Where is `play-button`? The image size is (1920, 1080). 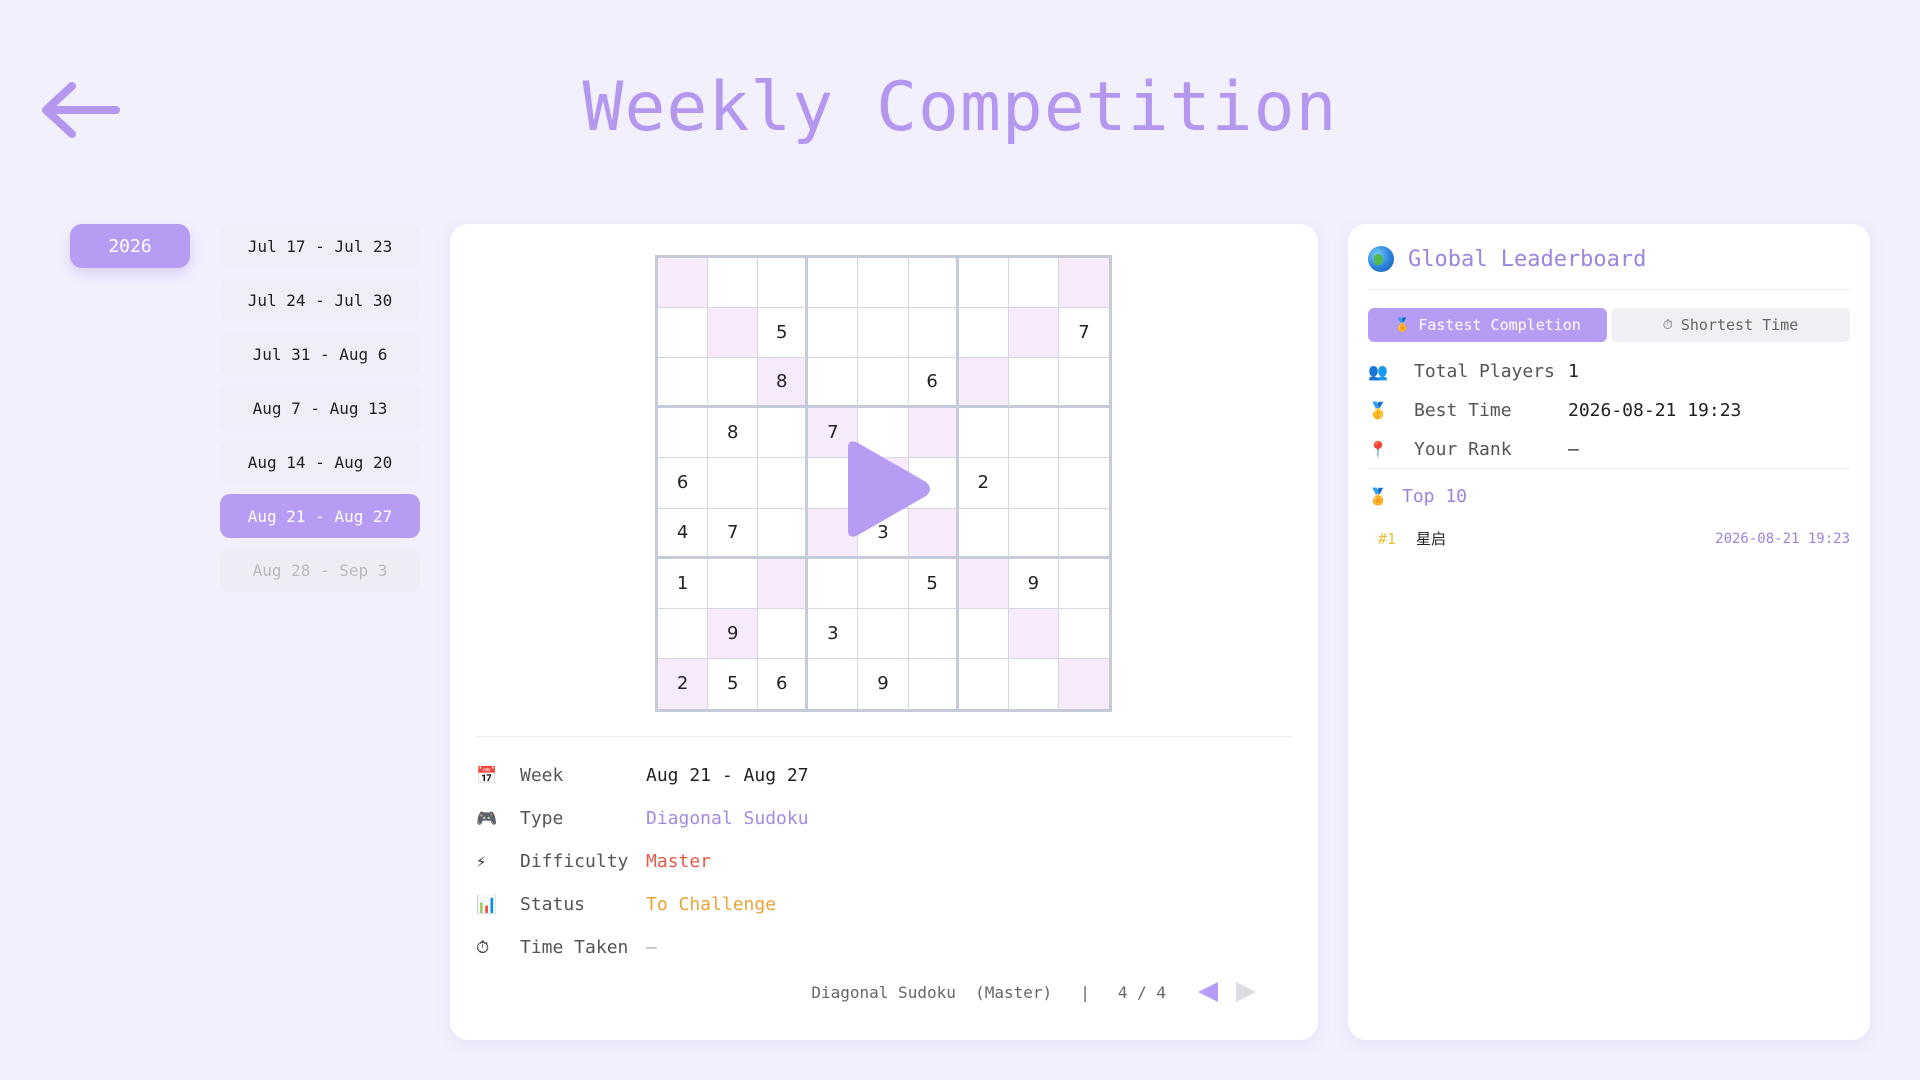 play-button is located at coordinates (885, 489).